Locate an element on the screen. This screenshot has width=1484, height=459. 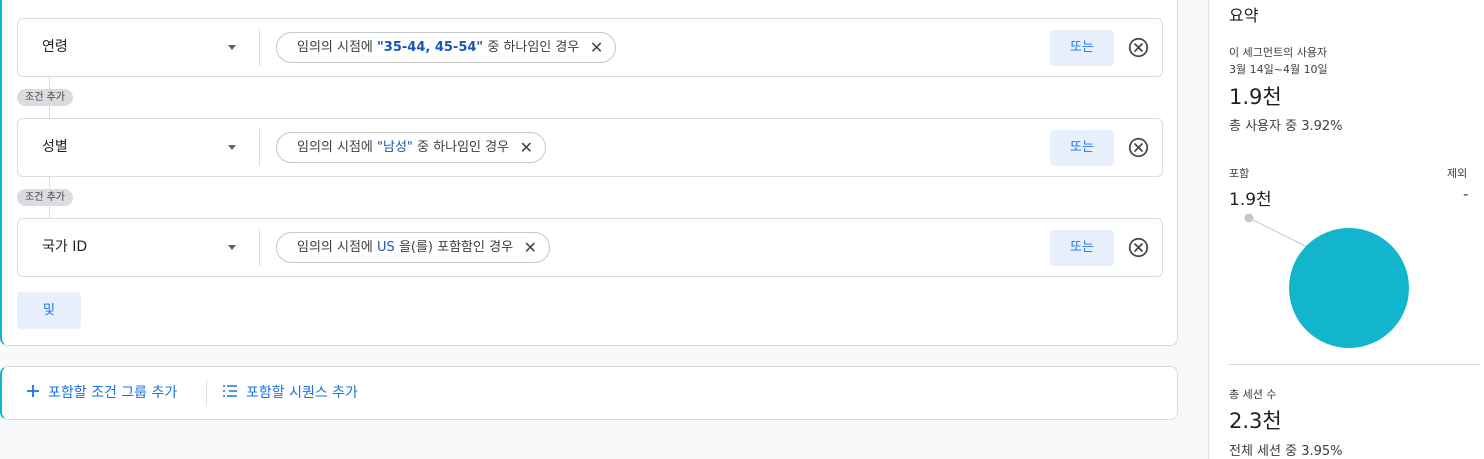
condition-chip-age: 임의의 시점에 "35-44, 45-54" 중 하나임인 경우 ✕ is located at coordinates (446, 47).